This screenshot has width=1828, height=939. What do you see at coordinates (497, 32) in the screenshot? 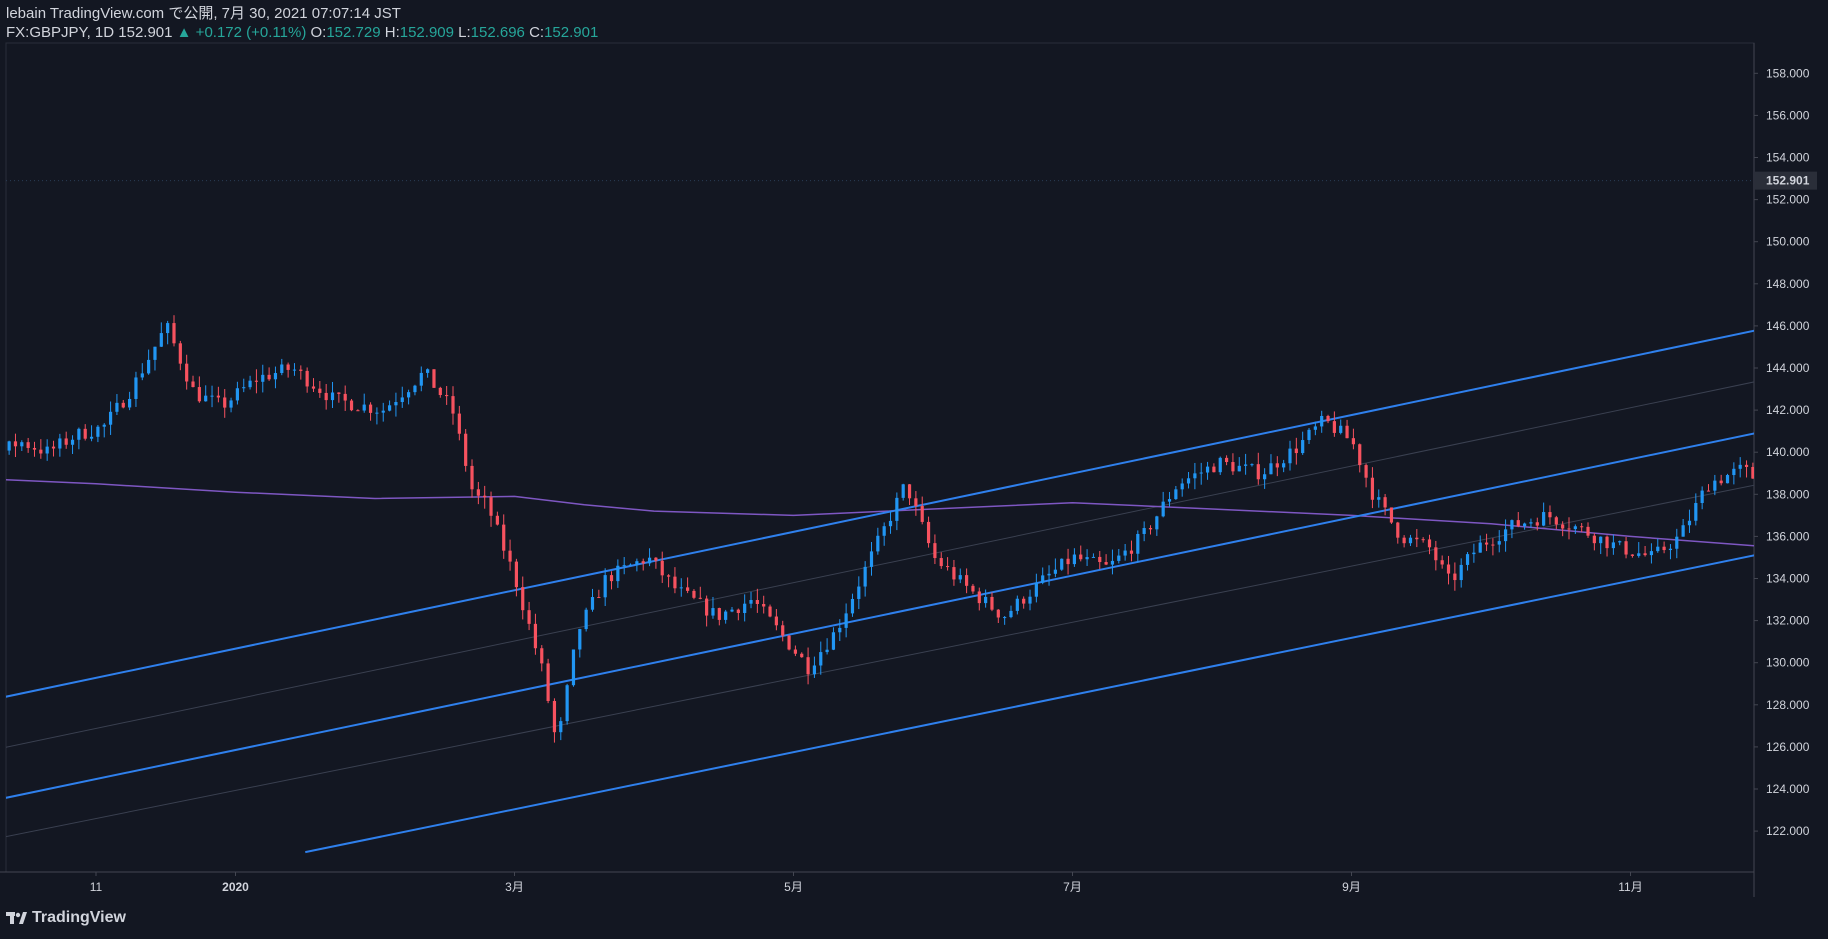
I see `low-value: 152.696` at bounding box center [497, 32].